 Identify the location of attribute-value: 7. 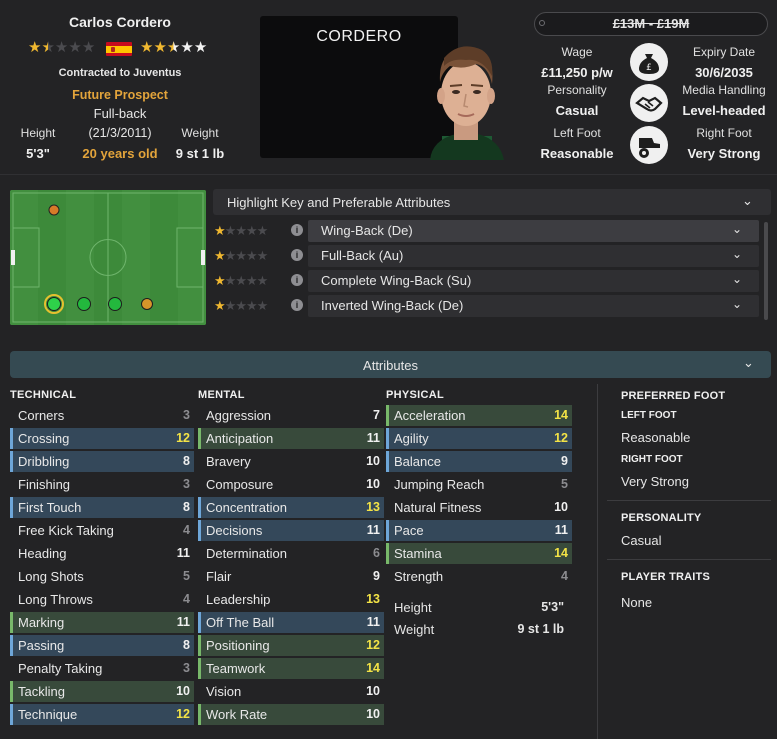
(376, 415).